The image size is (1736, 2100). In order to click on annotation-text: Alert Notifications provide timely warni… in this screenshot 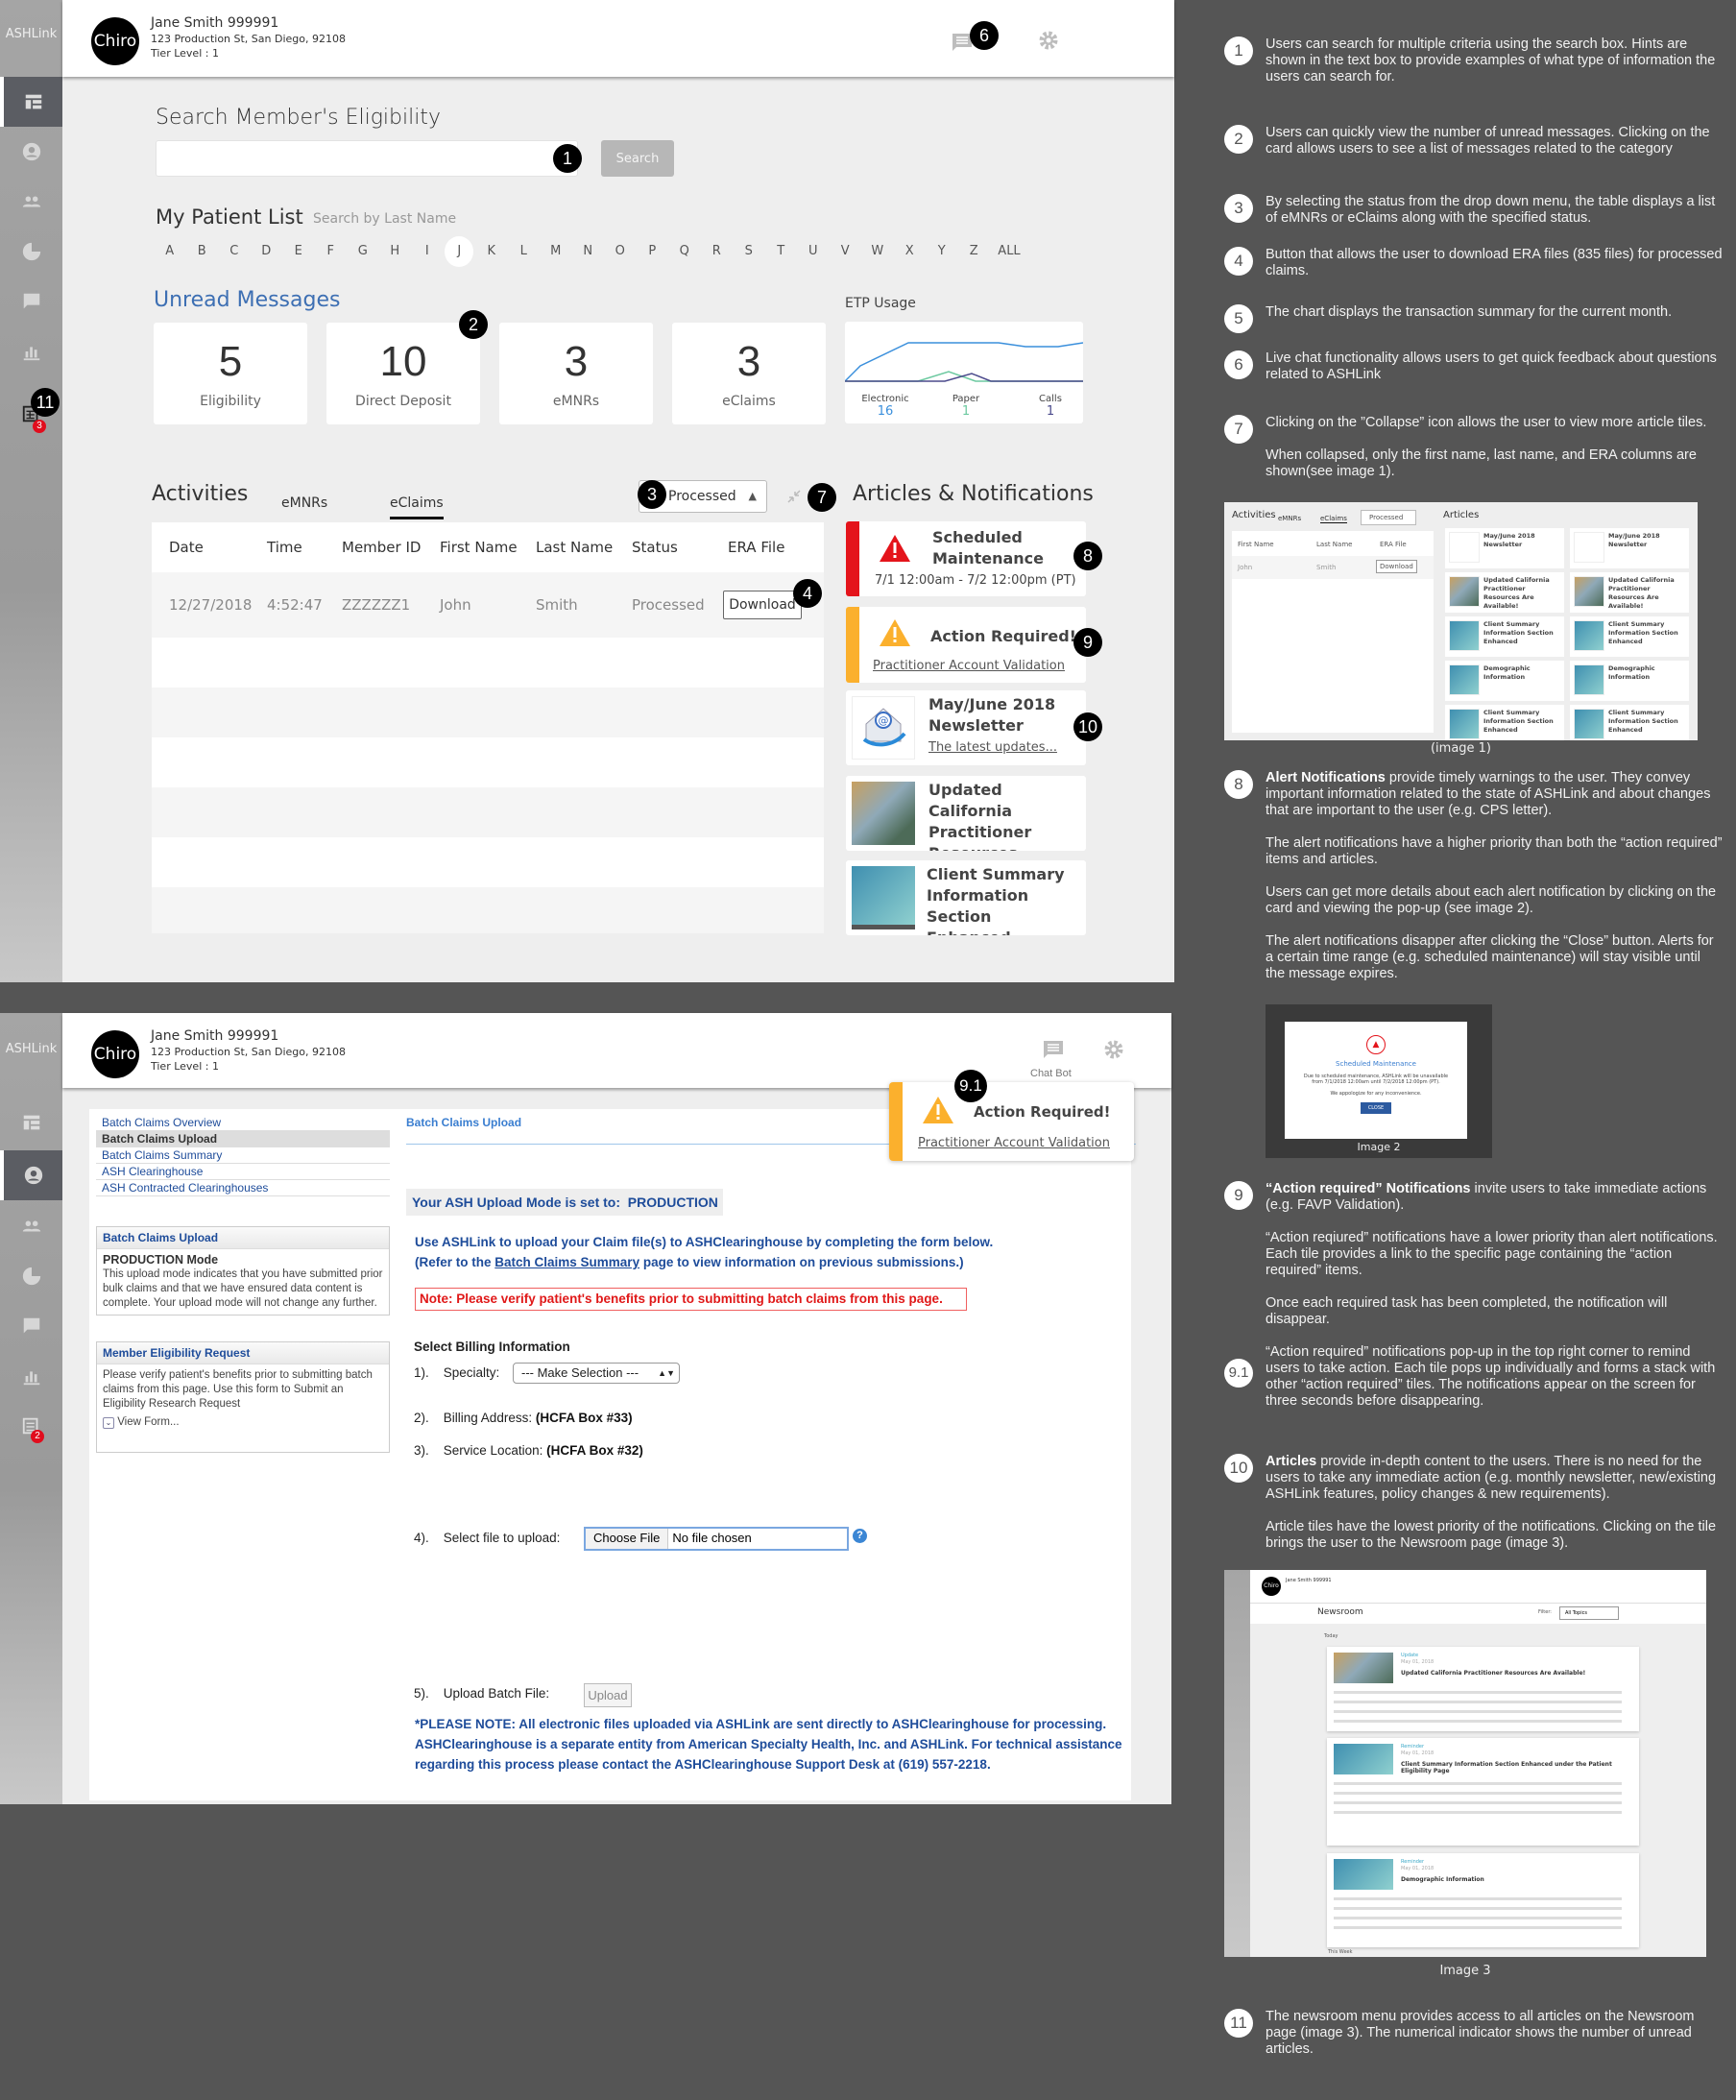, I will do `click(1495, 876)`.